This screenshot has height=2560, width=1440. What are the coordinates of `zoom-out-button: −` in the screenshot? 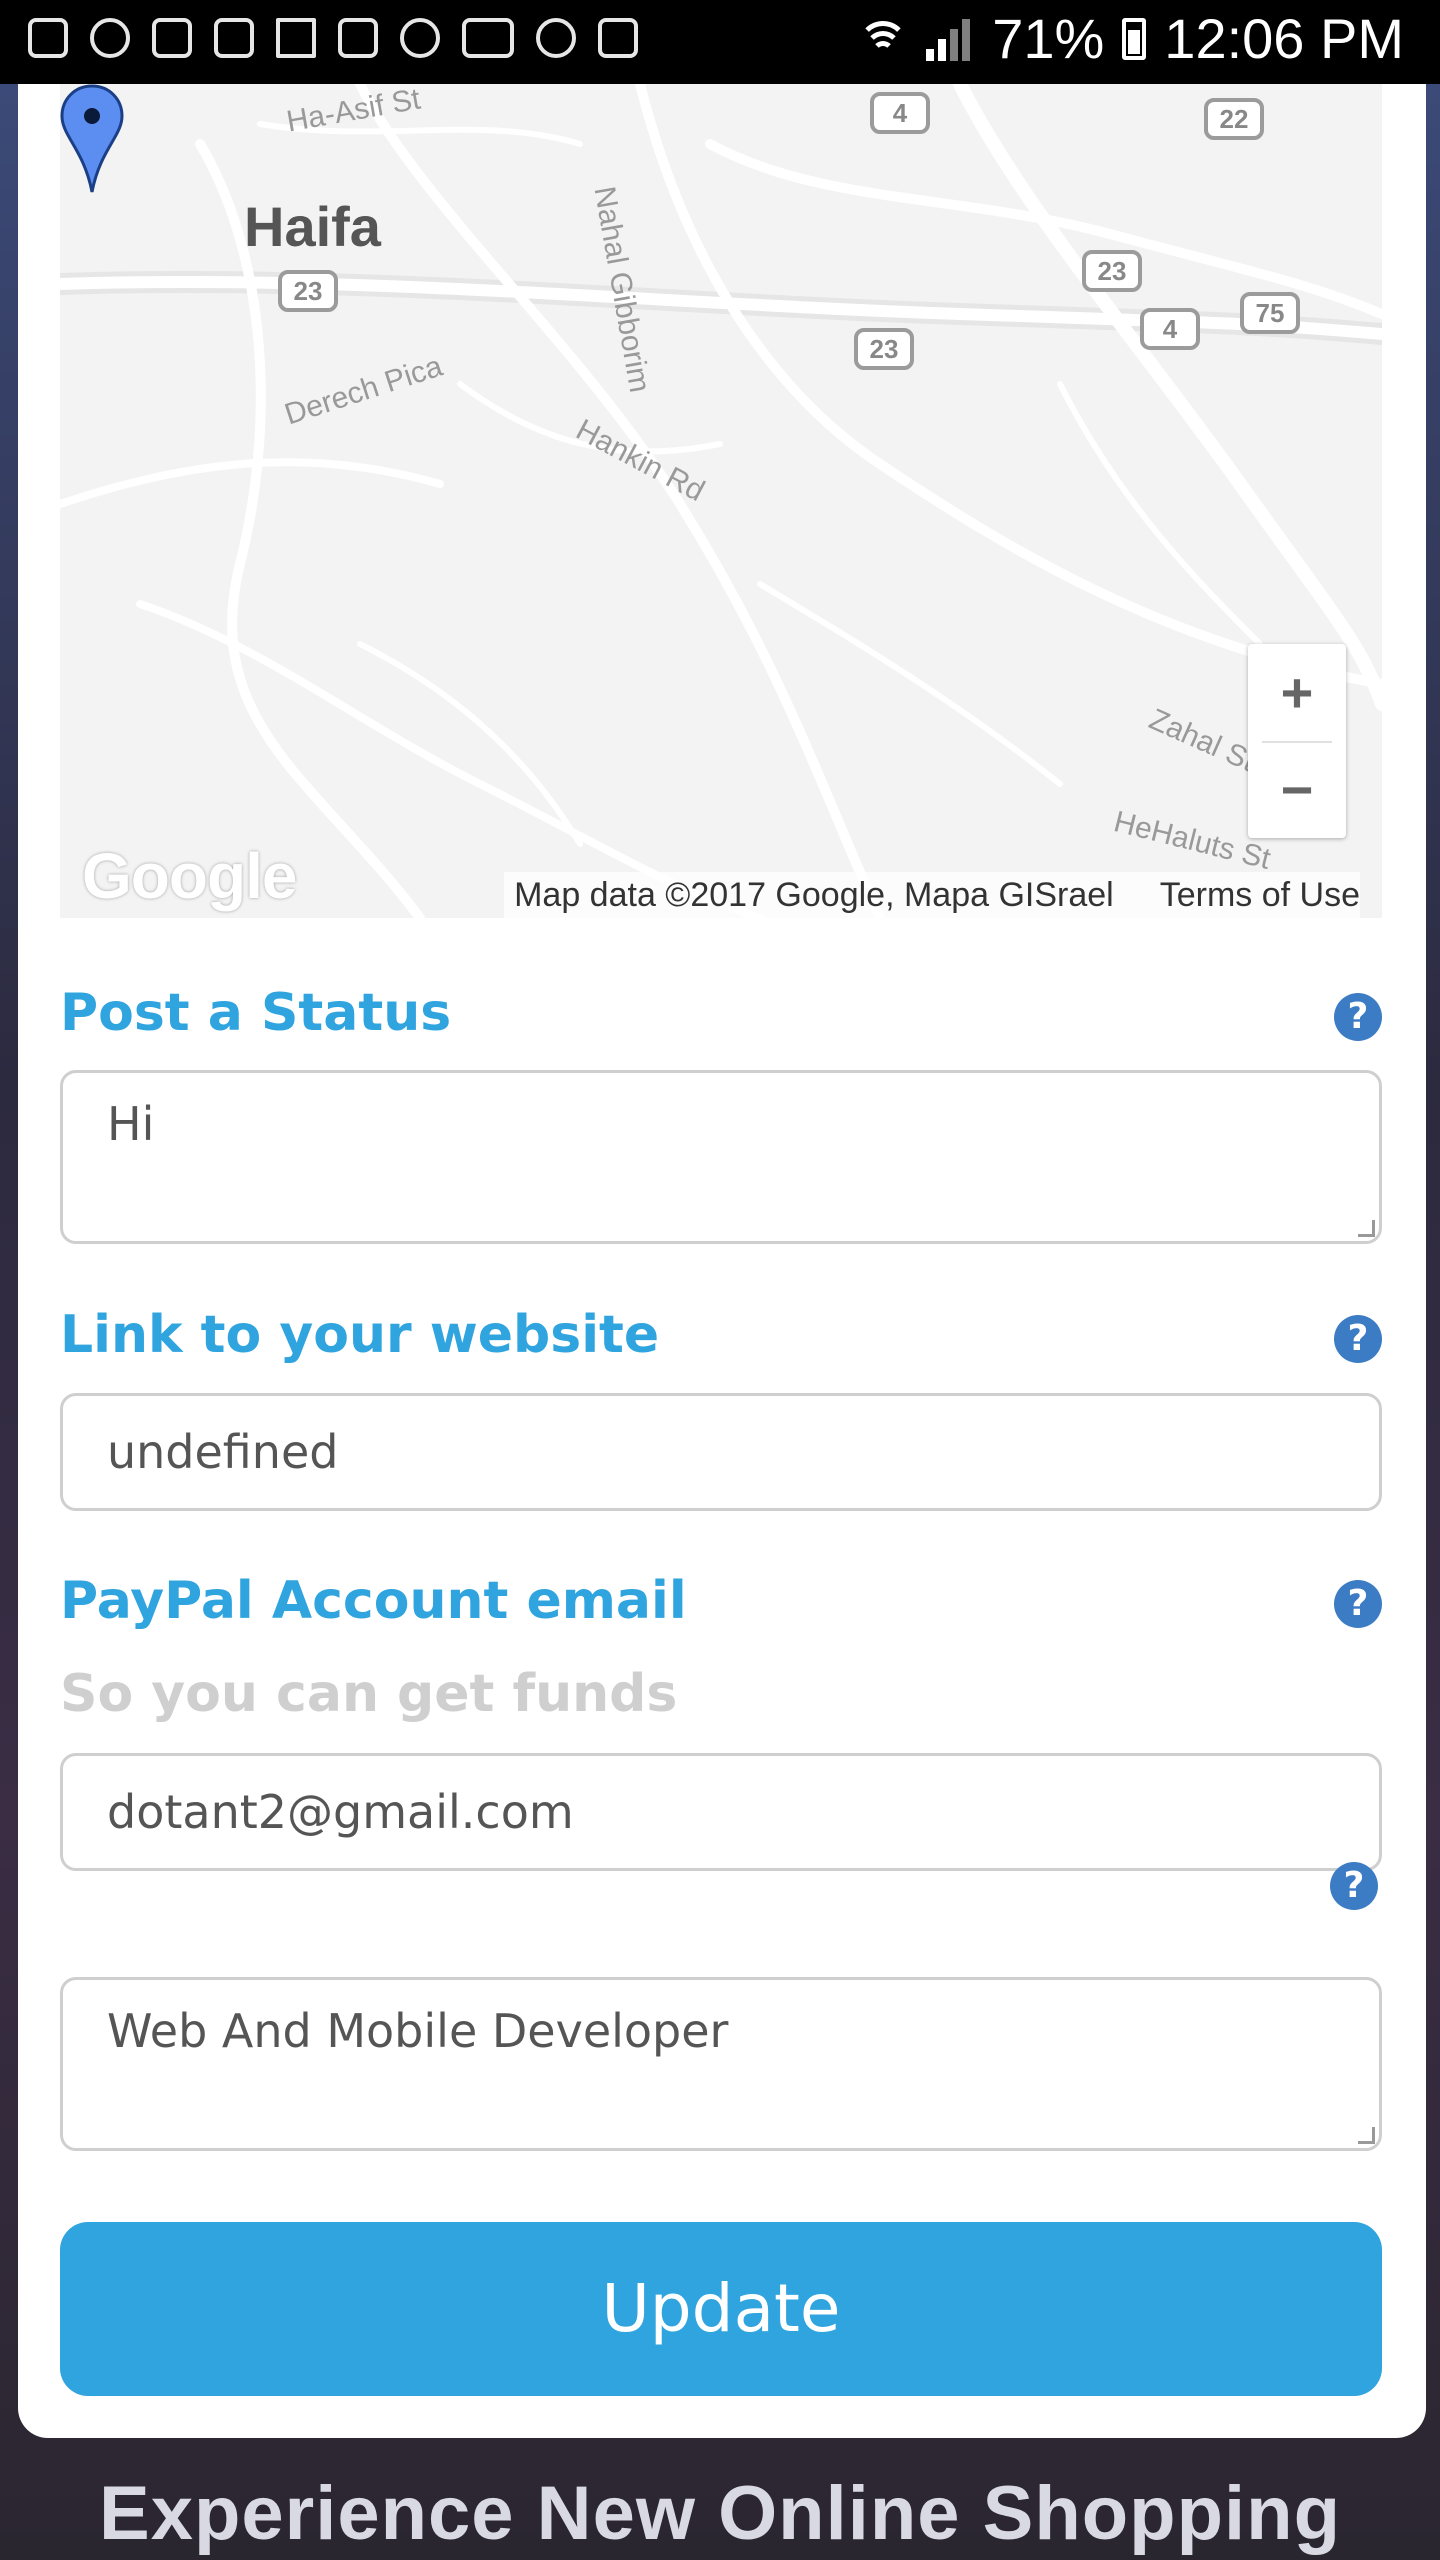 It's located at (1297, 789).